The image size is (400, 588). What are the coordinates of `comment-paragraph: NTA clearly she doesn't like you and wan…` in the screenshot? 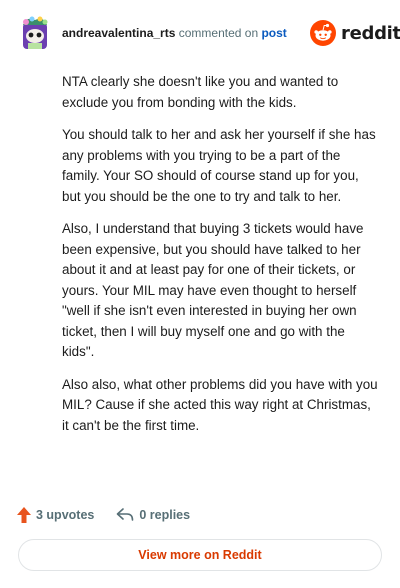 It's located at (200, 92).